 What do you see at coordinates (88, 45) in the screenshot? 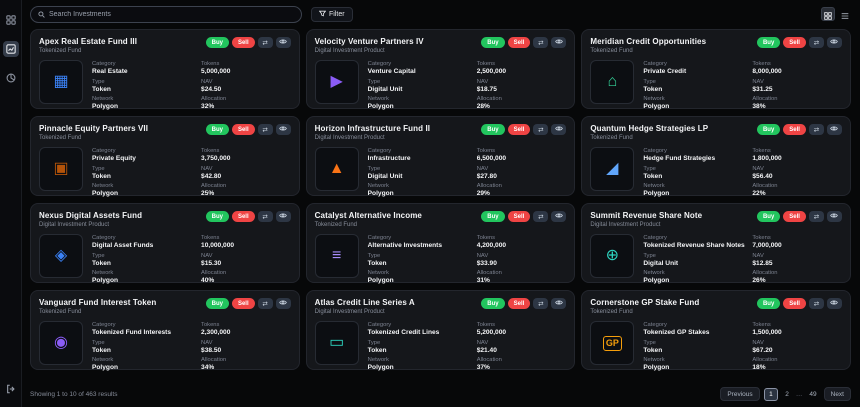
I see `card-title-block: Apex Real Estate Fund III Tokenized Fund` at bounding box center [88, 45].